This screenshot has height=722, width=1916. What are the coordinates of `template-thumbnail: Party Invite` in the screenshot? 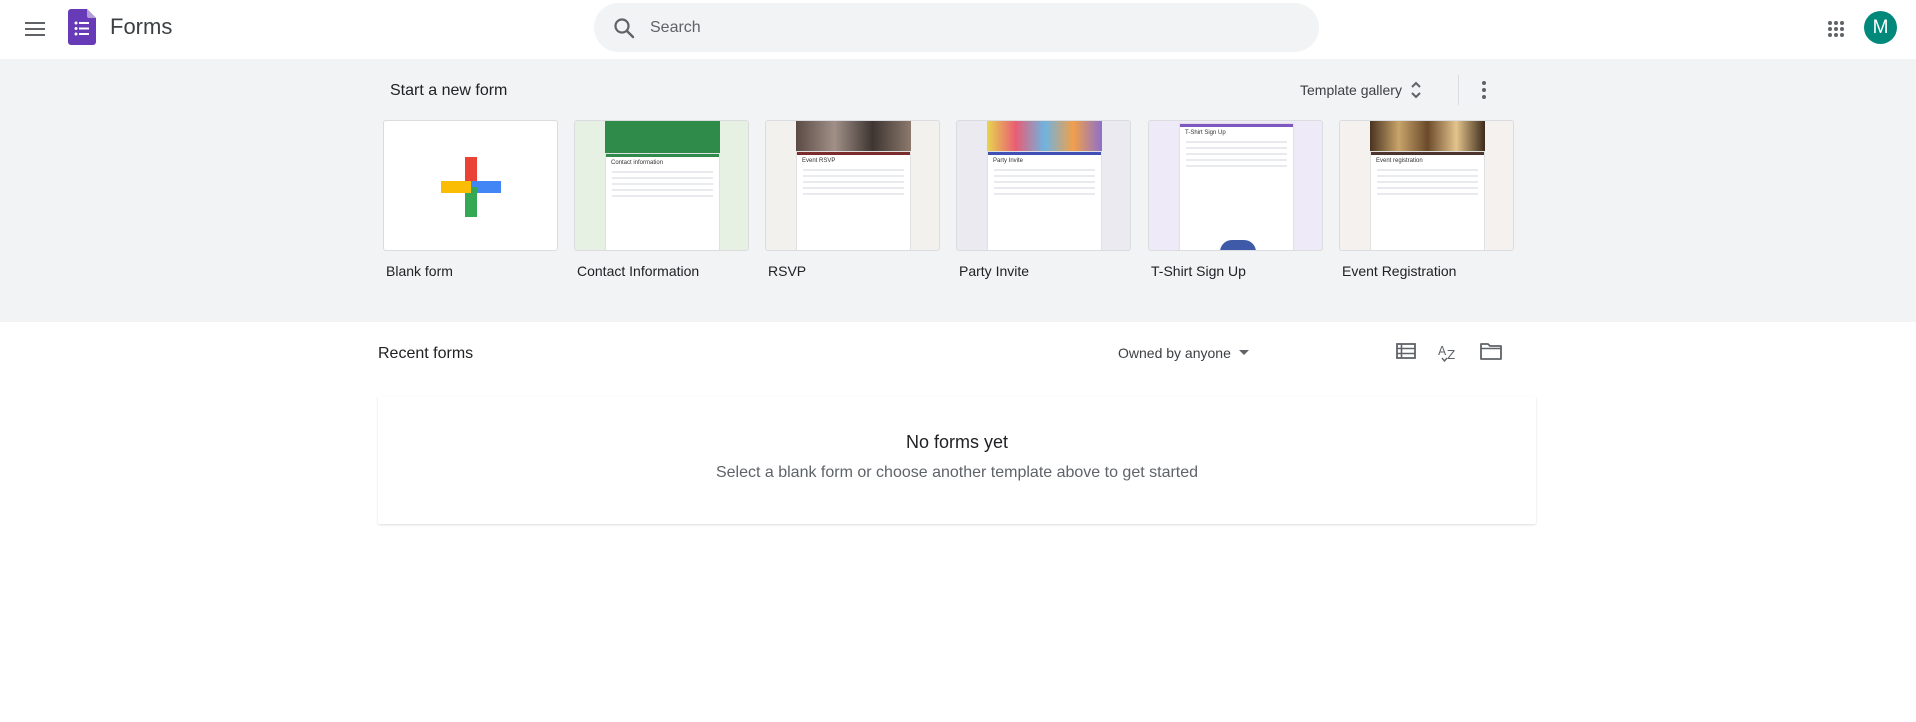 It's located at (1043, 185).